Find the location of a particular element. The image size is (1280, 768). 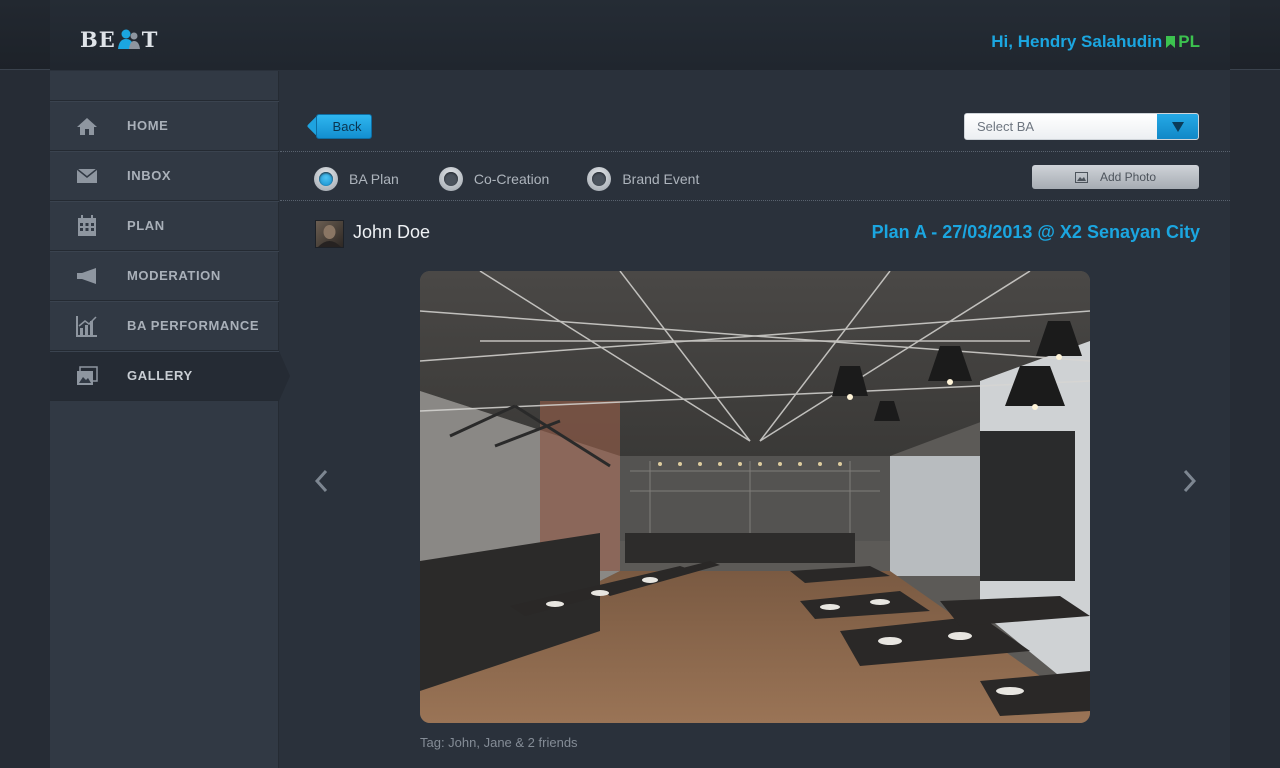

radio-co-creation: Co-Creation is located at coordinates (494, 179).